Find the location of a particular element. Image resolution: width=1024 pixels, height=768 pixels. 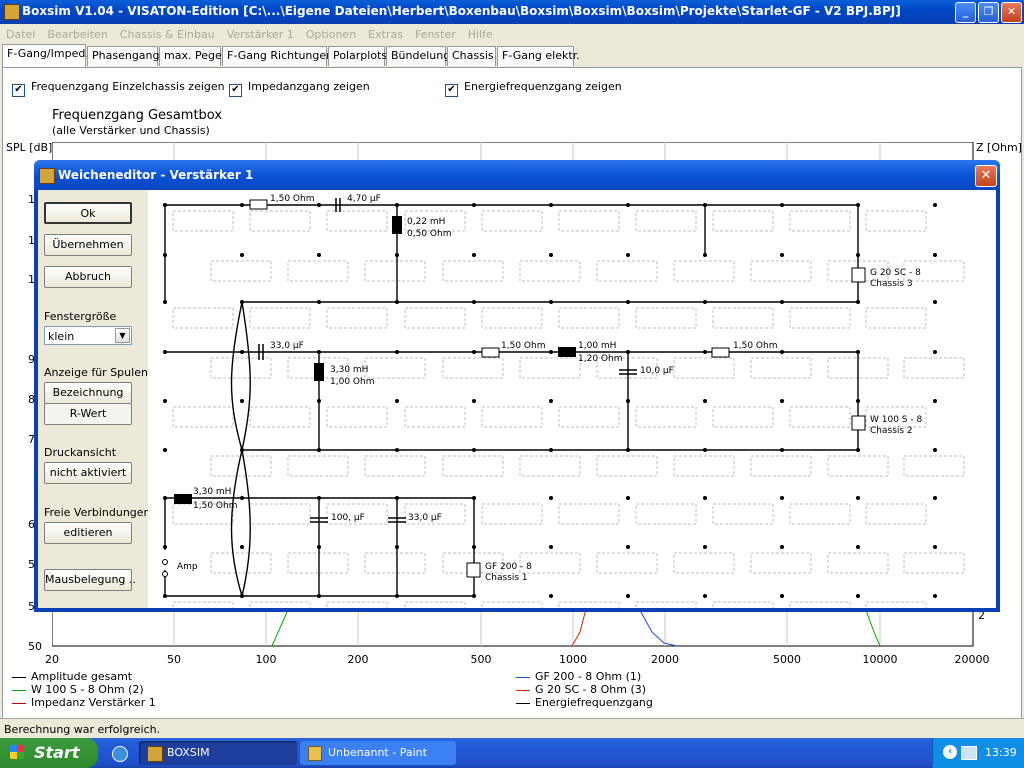

task-boxsim: BOXSIM is located at coordinates (218, 753).